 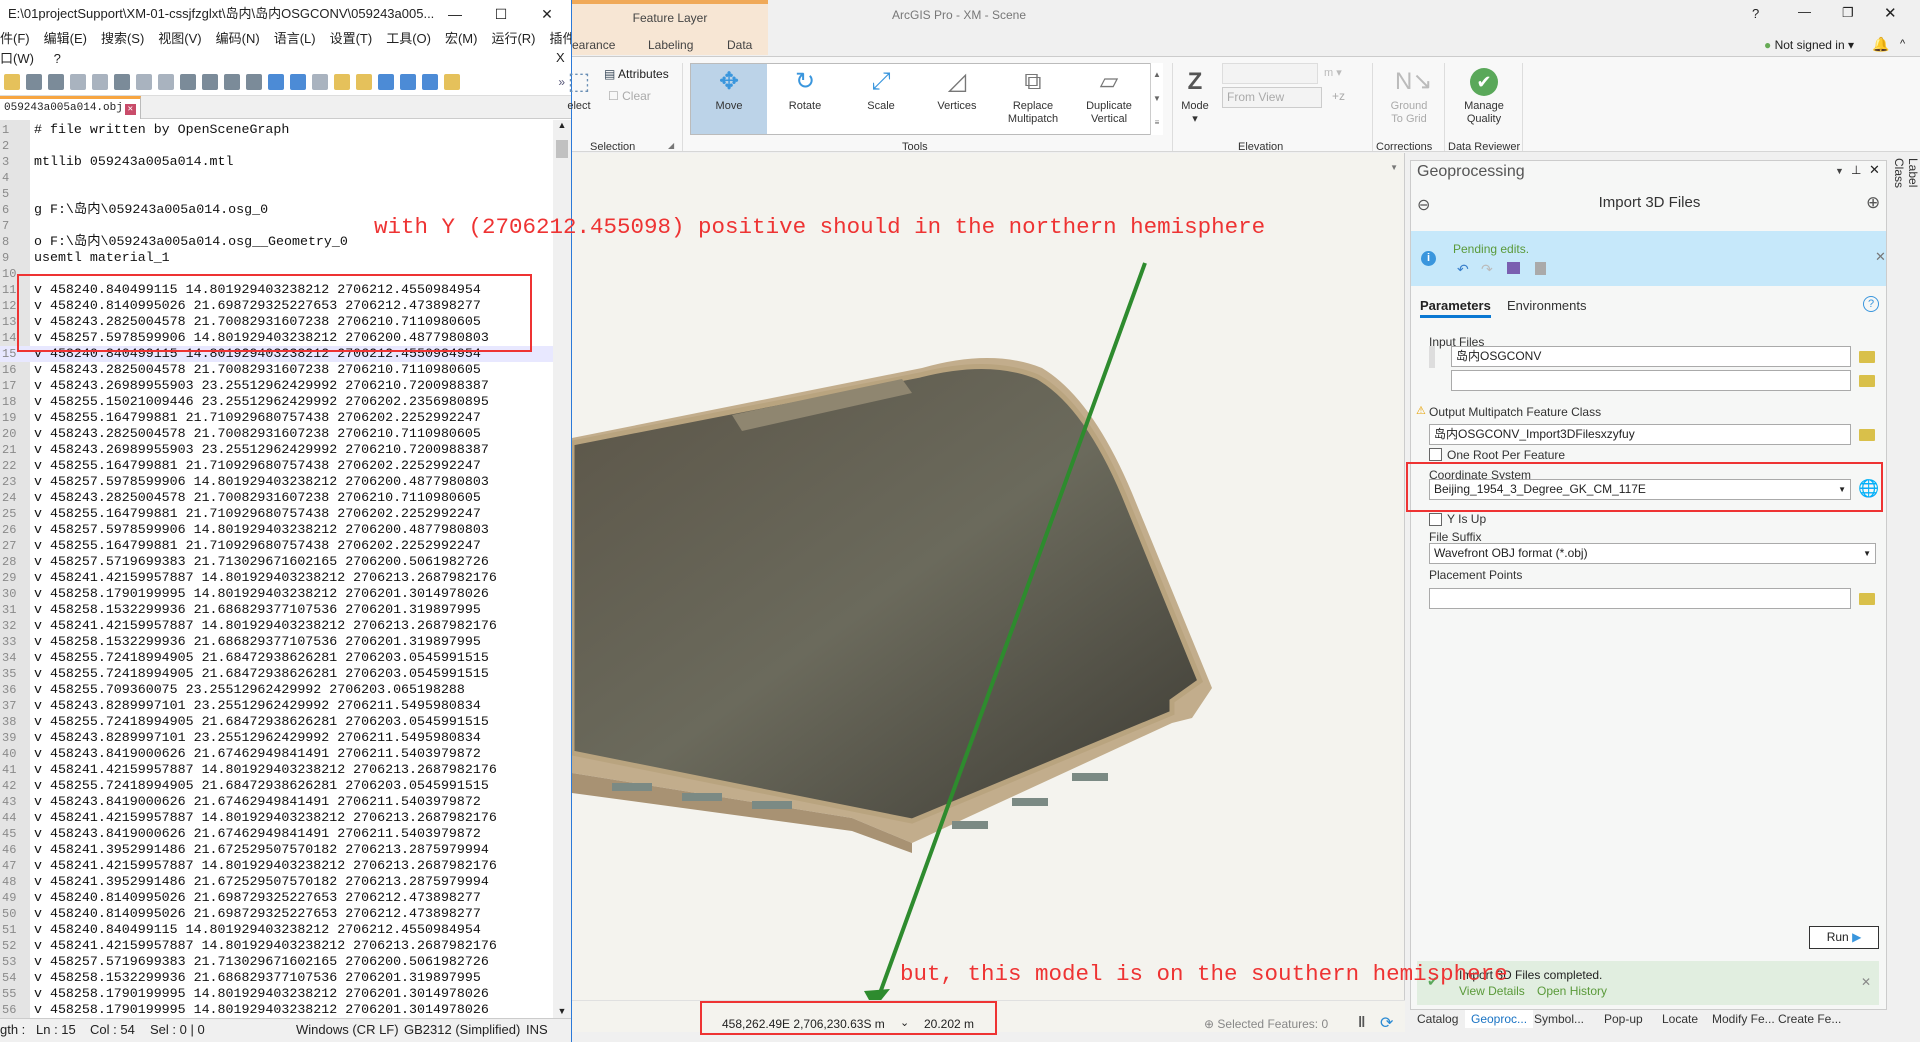 What do you see at coordinates (1880, 44) in the screenshot?
I see `notification-bell-icon: 🔔` at bounding box center [1880, 44].